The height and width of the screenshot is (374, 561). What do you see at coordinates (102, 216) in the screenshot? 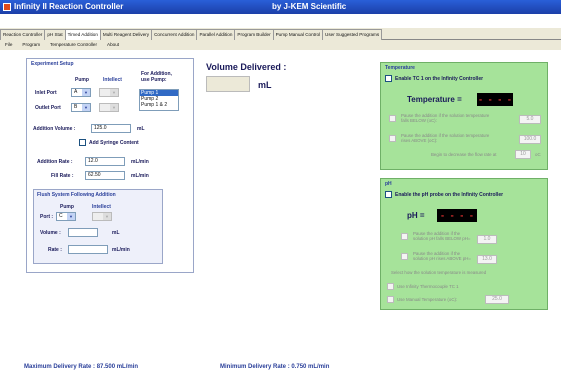
I see `flush-intellect-select: ▼` at bounding box center [102, 216].